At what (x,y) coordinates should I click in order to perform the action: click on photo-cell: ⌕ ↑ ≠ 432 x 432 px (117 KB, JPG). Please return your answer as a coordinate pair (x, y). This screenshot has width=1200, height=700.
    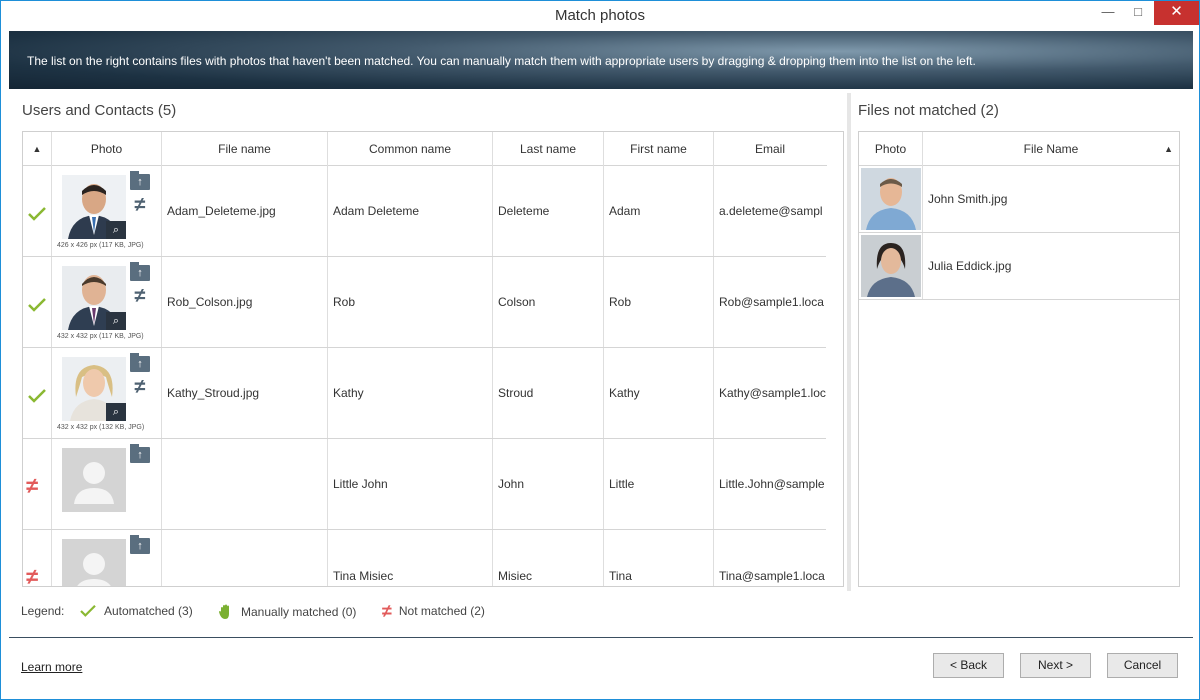
    Looking at the image, I should click on (107, 302).